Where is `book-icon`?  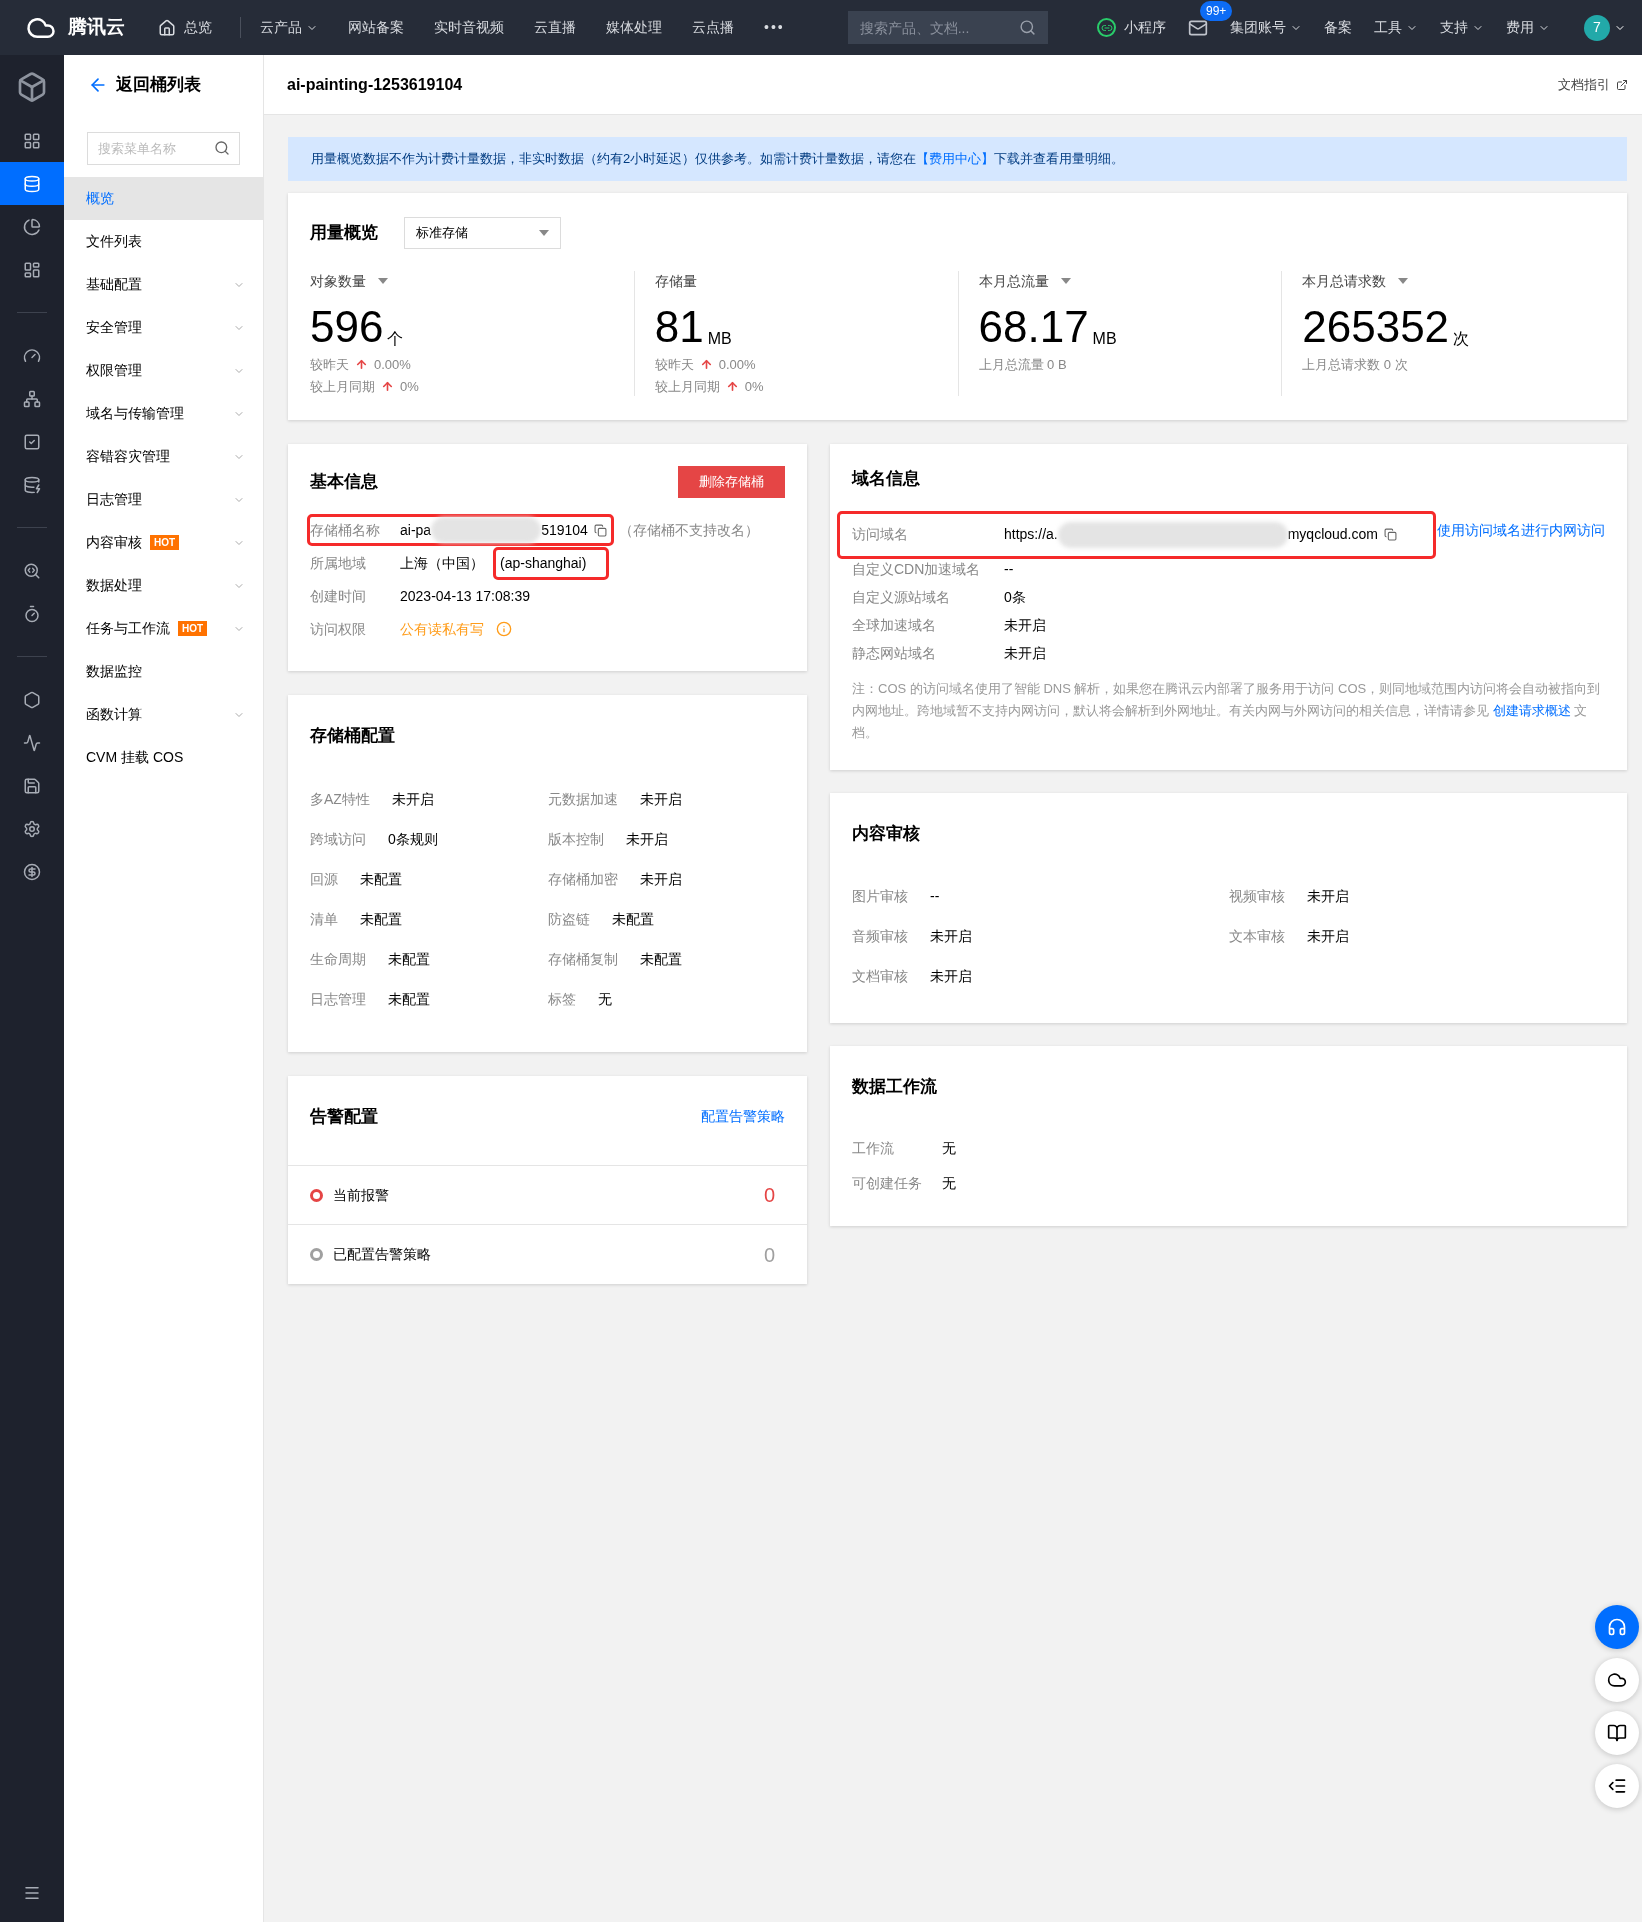 book-icon is located at coordinates (1617, 1733).